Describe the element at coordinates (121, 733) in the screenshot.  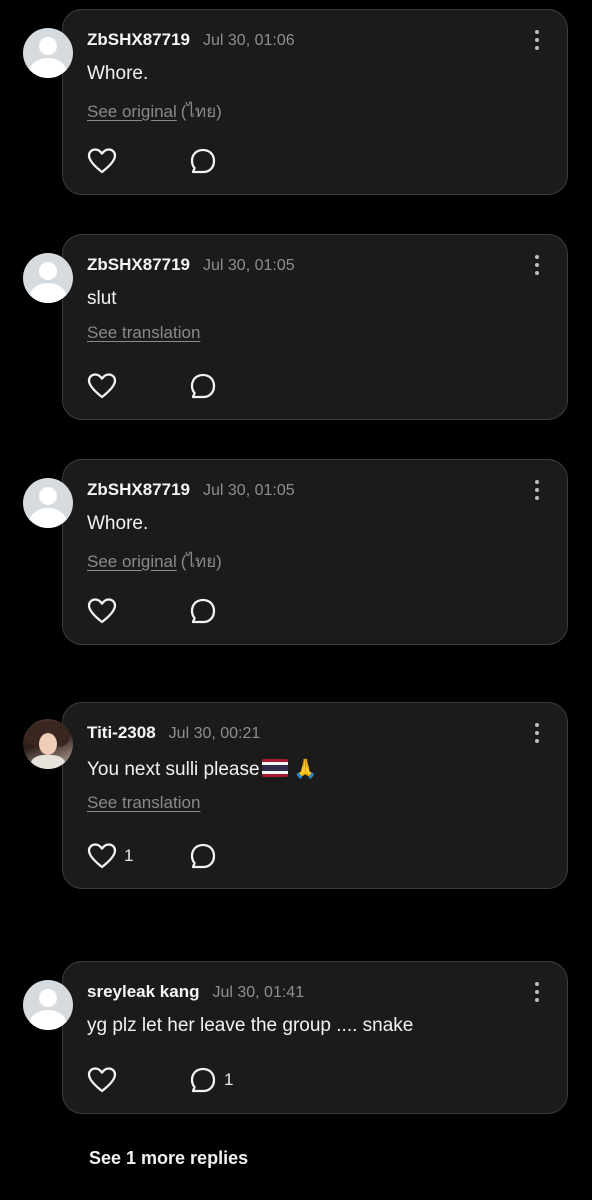
I see `username: Titi-2308` at that location.